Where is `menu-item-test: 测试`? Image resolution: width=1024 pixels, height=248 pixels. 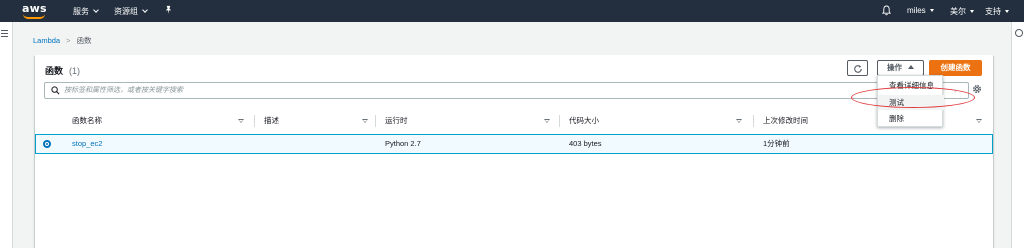
menu-item-test: 测试 is located at coordinates (911, 102).